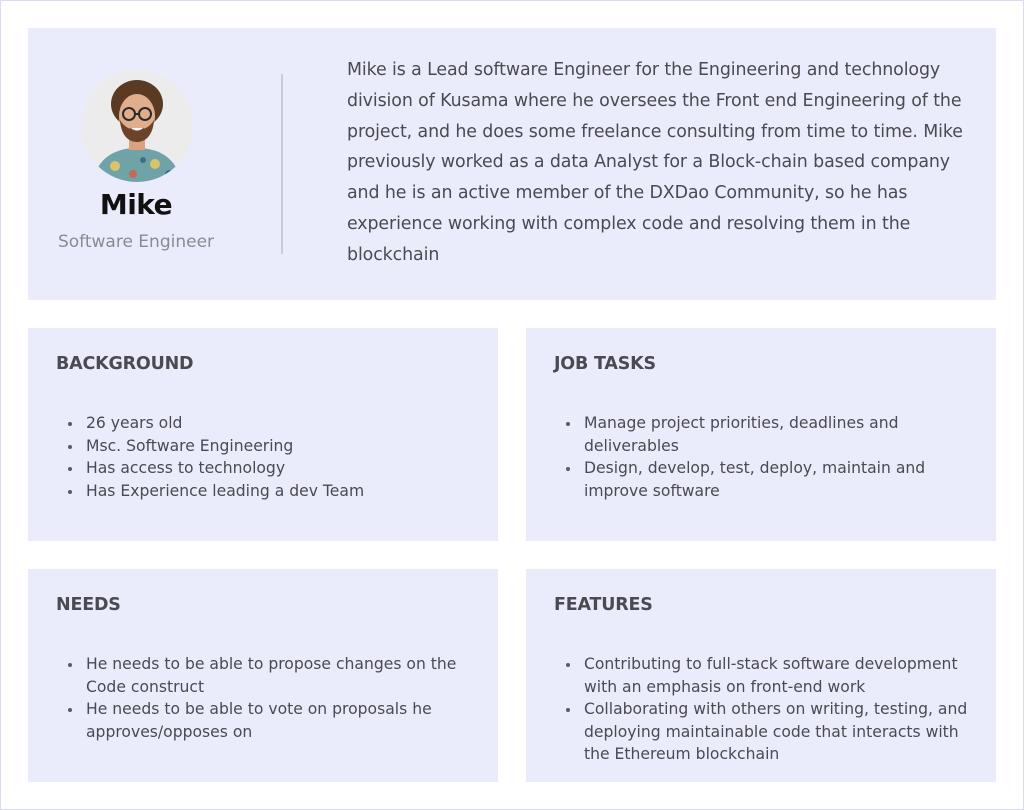 This screenshot has height=810, width=1024. What do you see at coordinates (125, 364) in the screenshot?
I see `background-title: BACKGROUND` at bounding box center [125, 364].